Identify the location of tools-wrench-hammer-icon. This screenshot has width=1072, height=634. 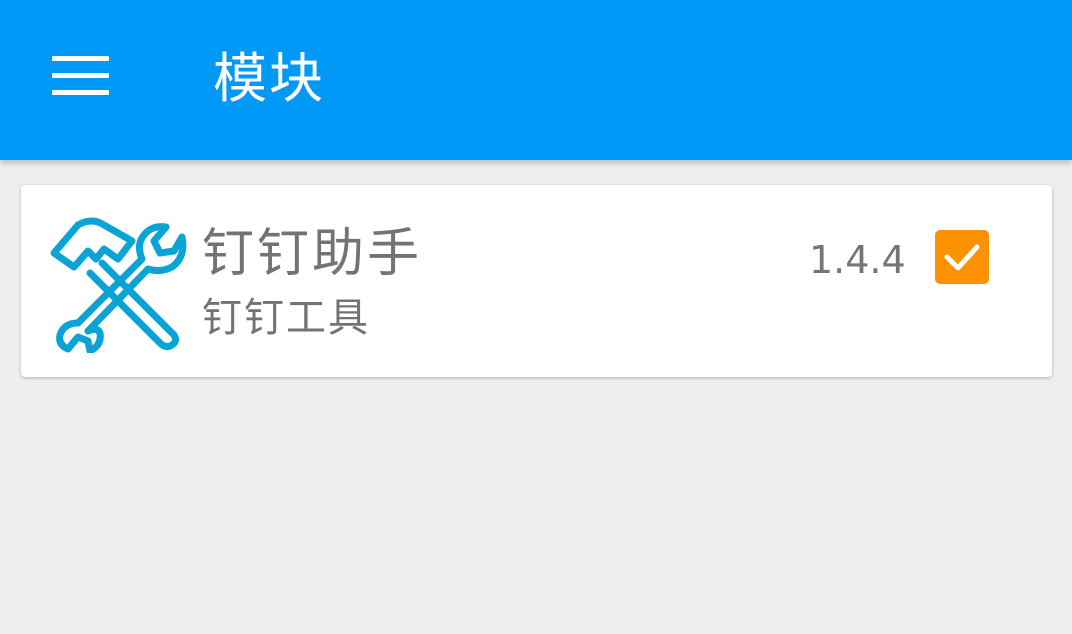
(118, 284).